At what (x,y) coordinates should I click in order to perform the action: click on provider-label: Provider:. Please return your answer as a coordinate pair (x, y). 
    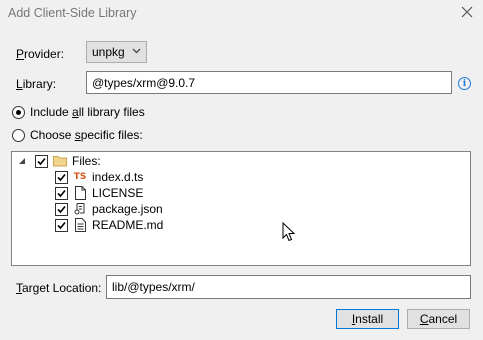
    Looking at the image, I should click on (40, 54).